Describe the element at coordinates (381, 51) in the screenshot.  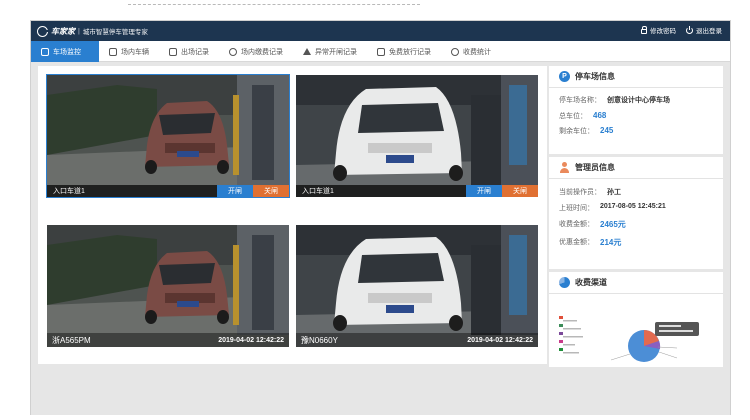
I see `edit-icon` at that location.